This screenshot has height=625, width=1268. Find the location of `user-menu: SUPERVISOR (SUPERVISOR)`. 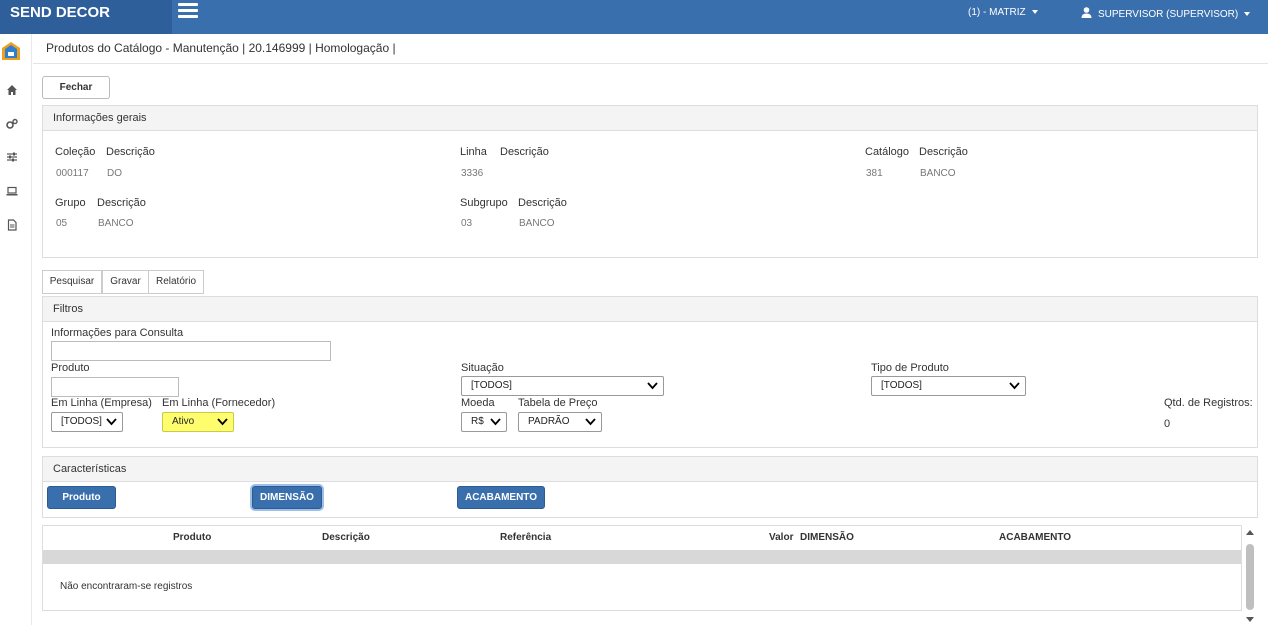

user-menu: SUPERVISOR (SUPERVISOR) is located at coordinates (1166, 13).